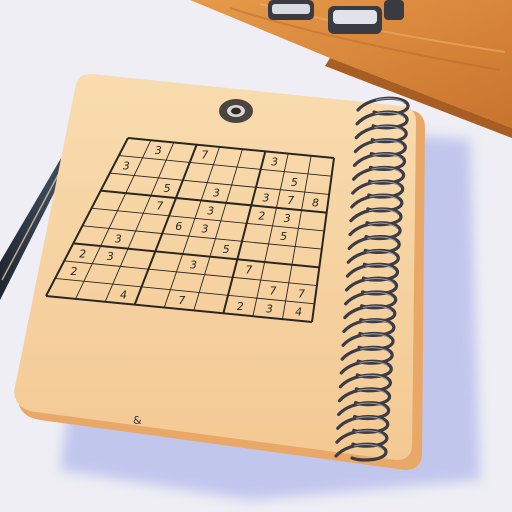 Image resolution: width=512 pixels, height=512 pixels. I want to click on sudoku-cell-digit: 6, so click(178, 226).